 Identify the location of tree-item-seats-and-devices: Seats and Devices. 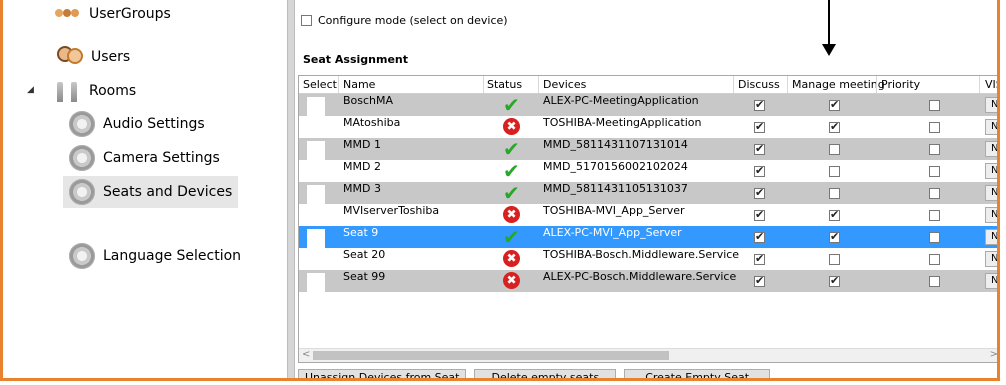
(151, 192).